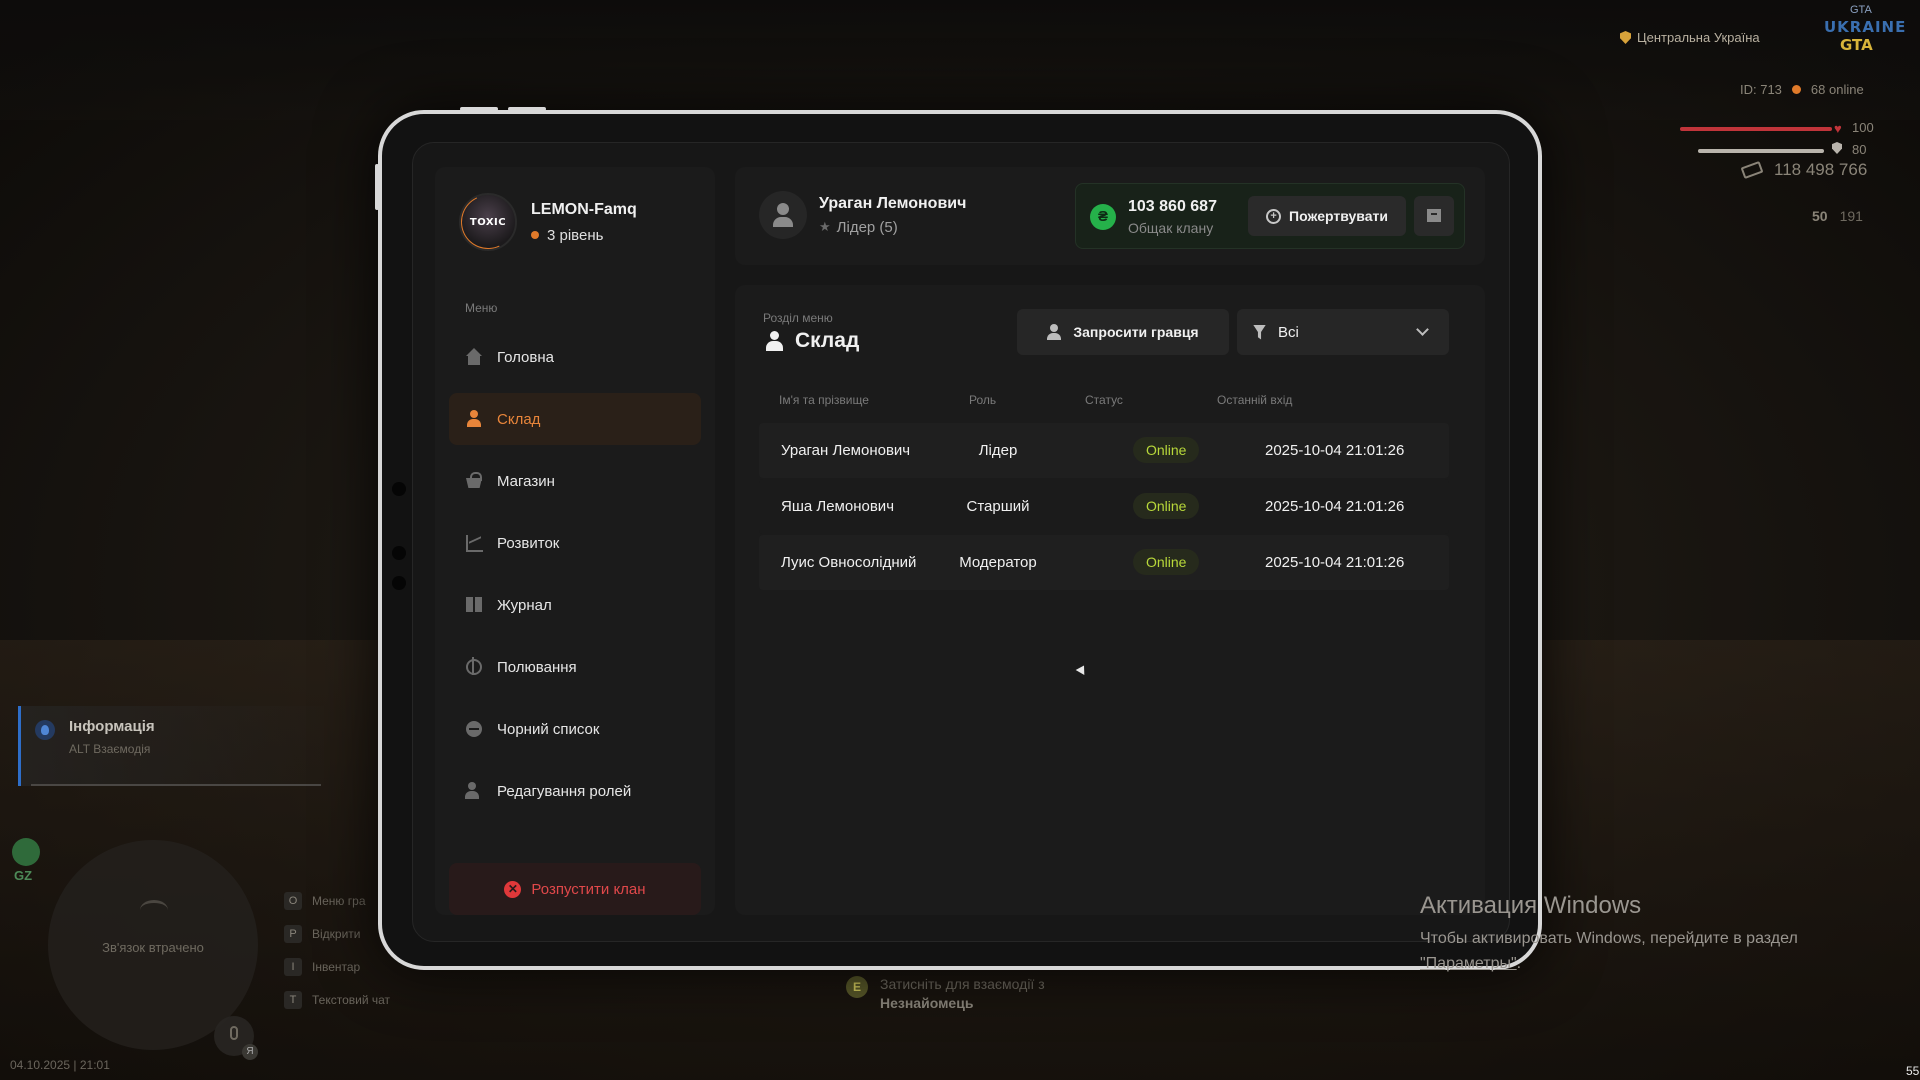 This screenshot has height=1080, width=1920. I want to click on member-role: Лідер, so click(998, 450).